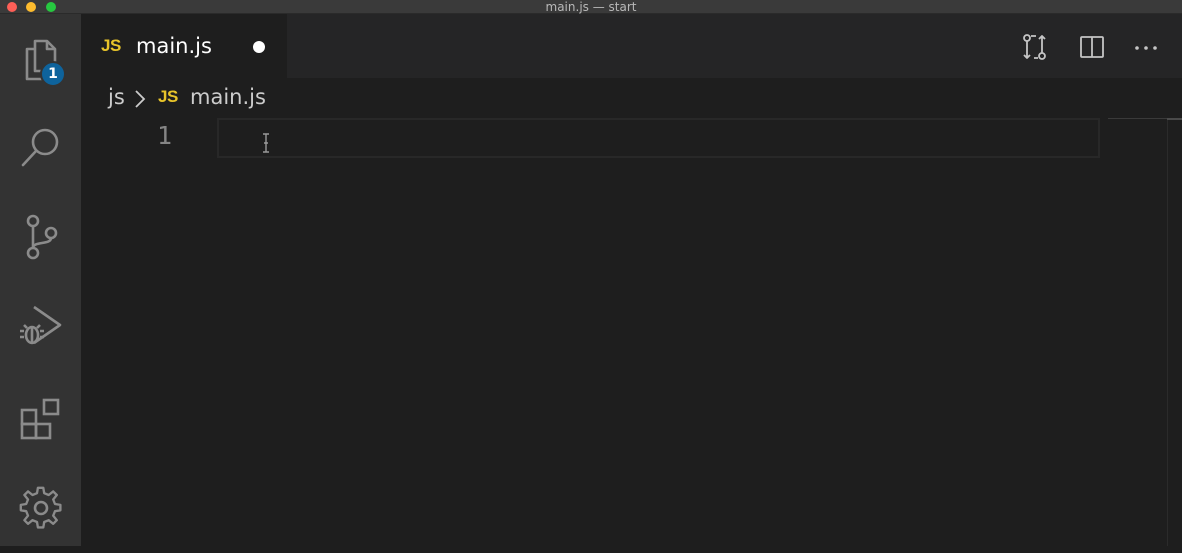 The image size is (1182, 553). I want to click on breadcrumb-file: main.js, so click(228, 97).